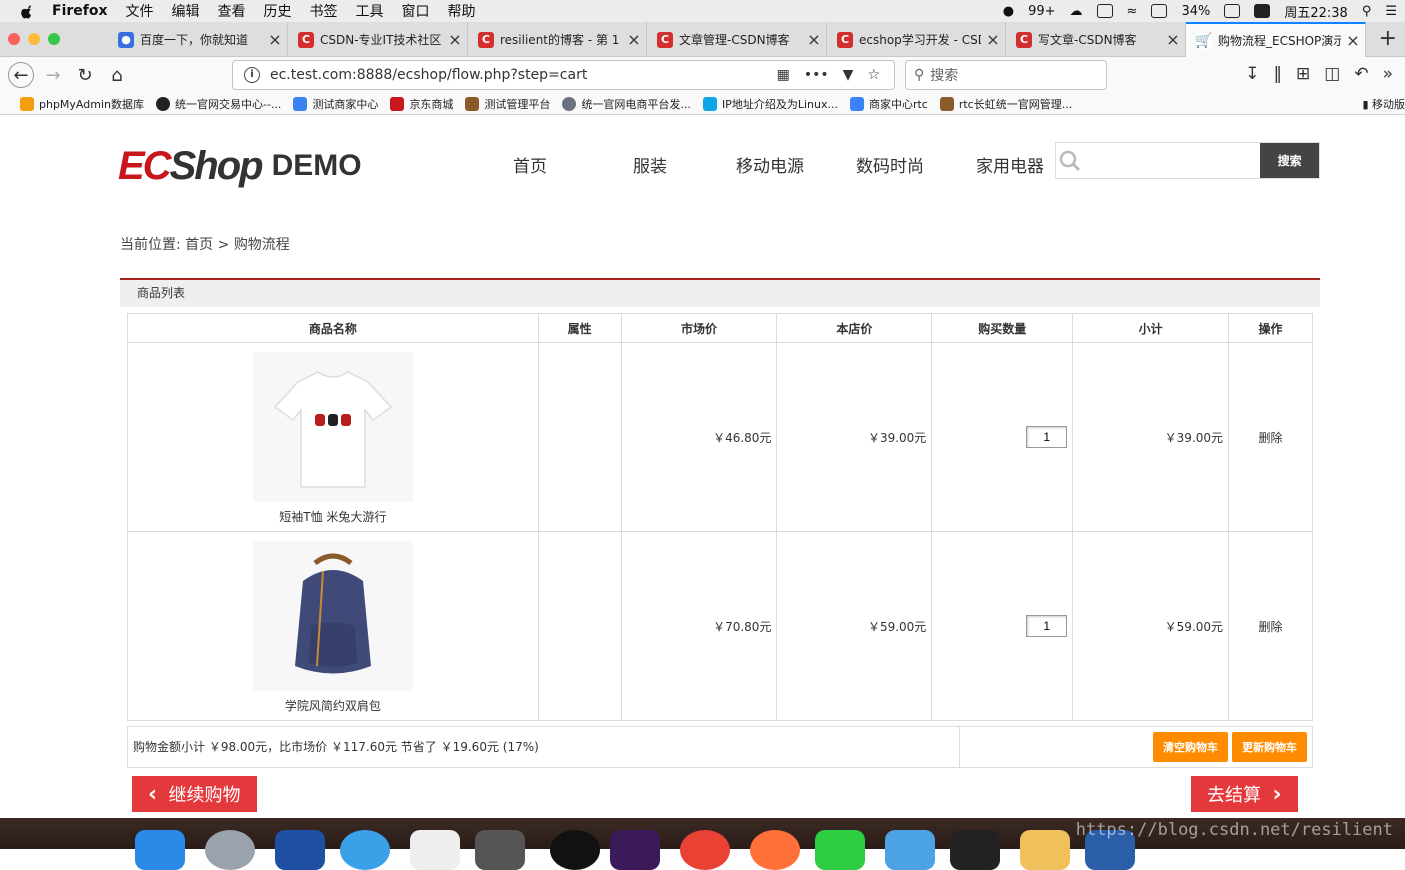  What do you see at coordinates (80, 11) in the screenshot?
I see `app-menu-firefox: Firefox` at bounding box center [80, 11].